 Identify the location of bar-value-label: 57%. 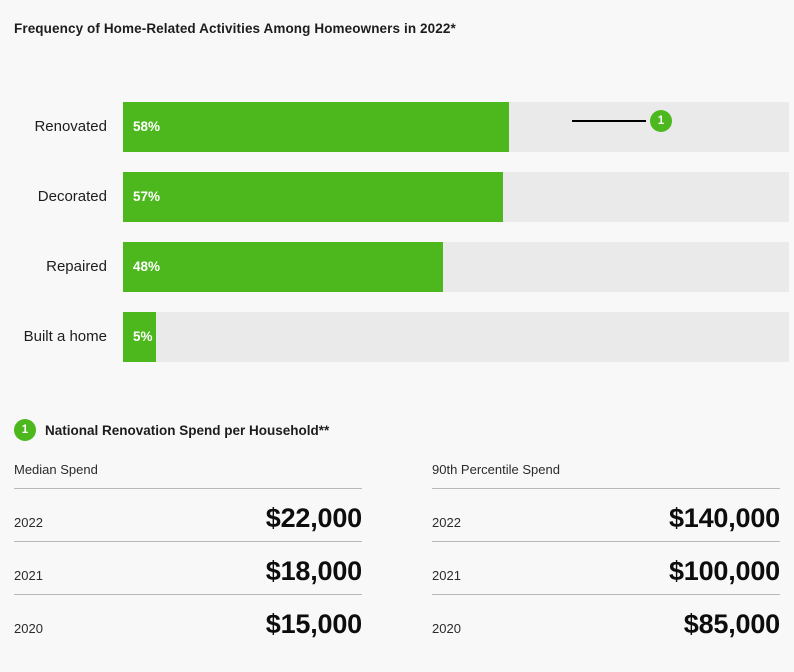
(147, 196).